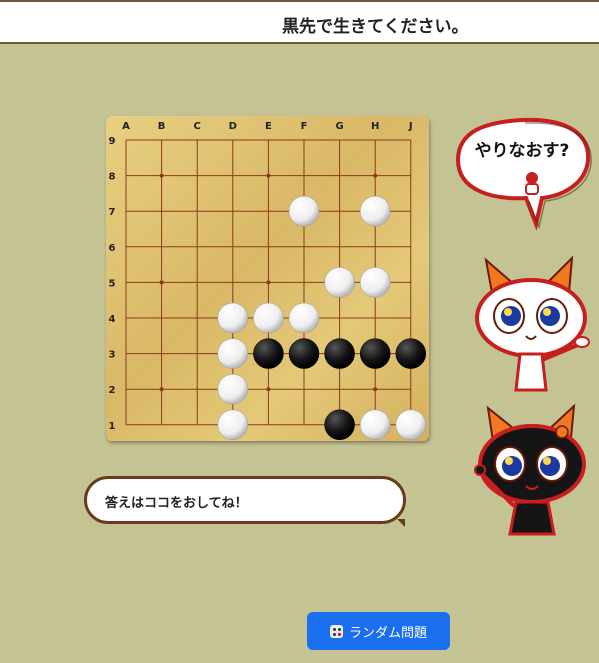  Describe the element at coordinates (112, 390) in the screenshot. I see `row-label: 2` at that location.